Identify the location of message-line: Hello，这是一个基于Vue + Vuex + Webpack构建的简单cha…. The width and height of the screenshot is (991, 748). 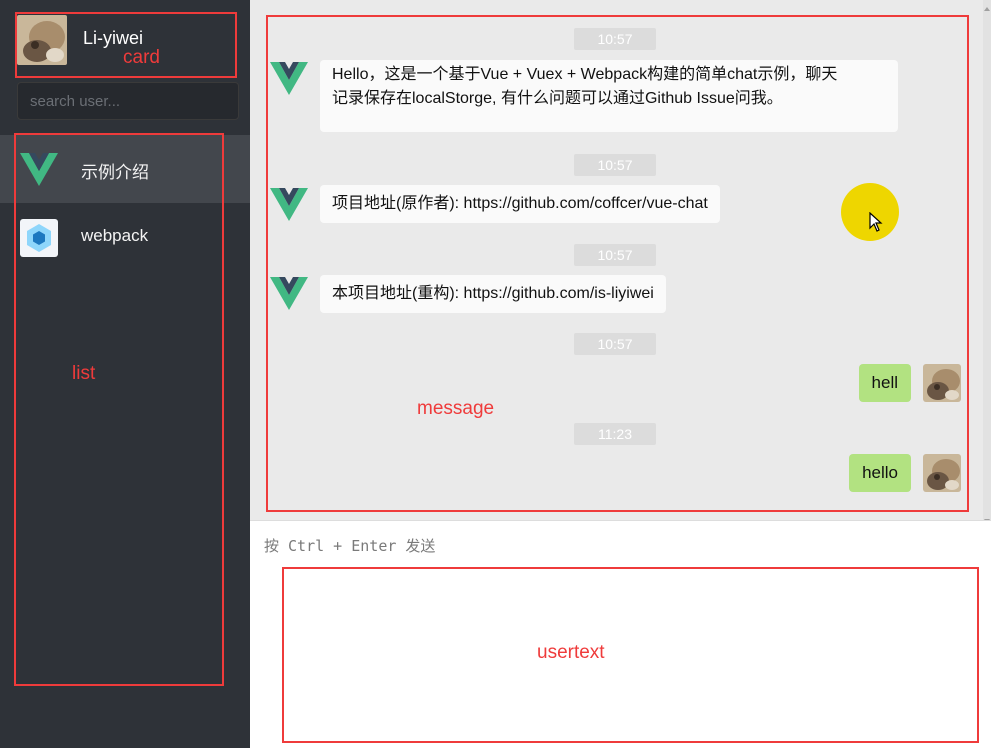
(585, 74).